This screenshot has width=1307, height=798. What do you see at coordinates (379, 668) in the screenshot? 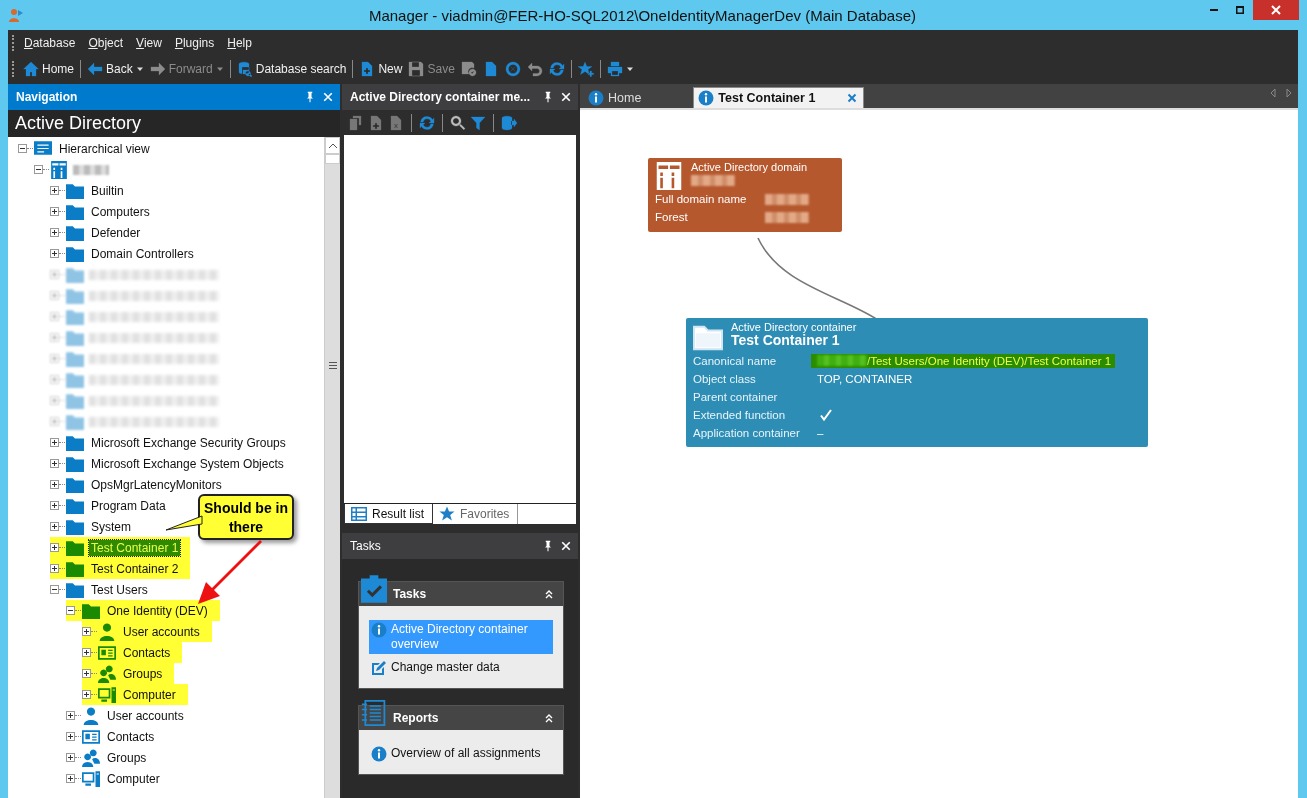
I see `pencil-icon` at bounding box center [379, 668].